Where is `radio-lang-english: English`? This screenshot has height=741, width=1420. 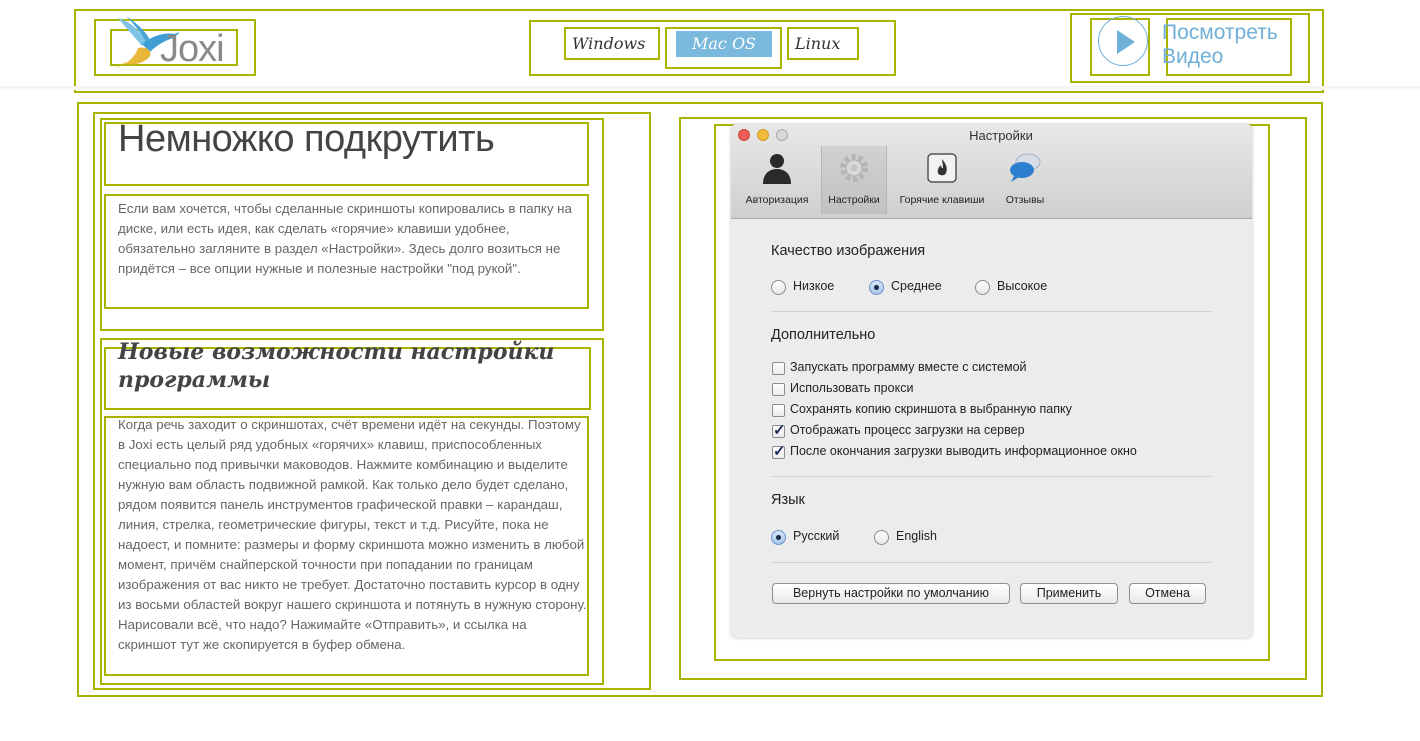 radio-lang-english: English is located at coordinates (905, 537).